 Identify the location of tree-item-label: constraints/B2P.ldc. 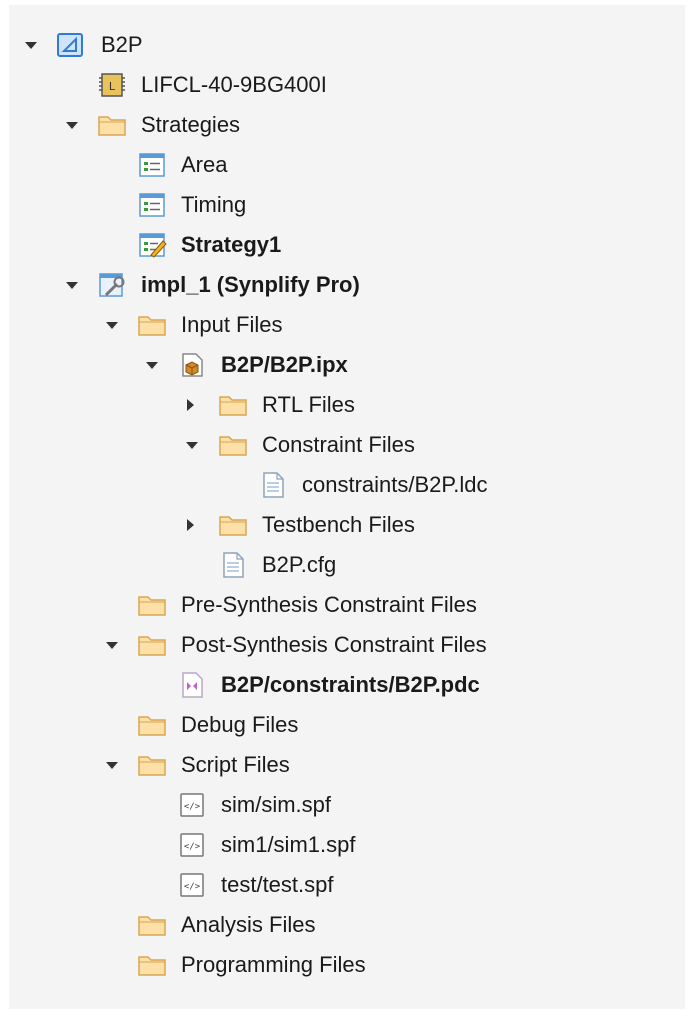
(395, 484).